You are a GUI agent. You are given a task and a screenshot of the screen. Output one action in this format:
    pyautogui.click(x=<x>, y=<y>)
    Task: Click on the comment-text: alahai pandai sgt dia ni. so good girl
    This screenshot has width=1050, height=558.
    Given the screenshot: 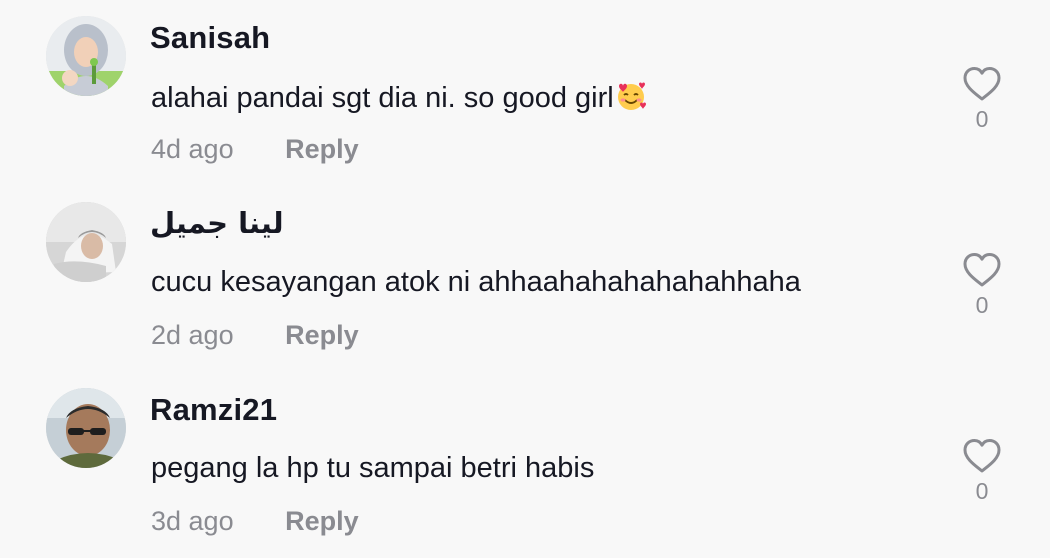 What is the action you would take?
    pyautogui.click(x=399, y=97)
    